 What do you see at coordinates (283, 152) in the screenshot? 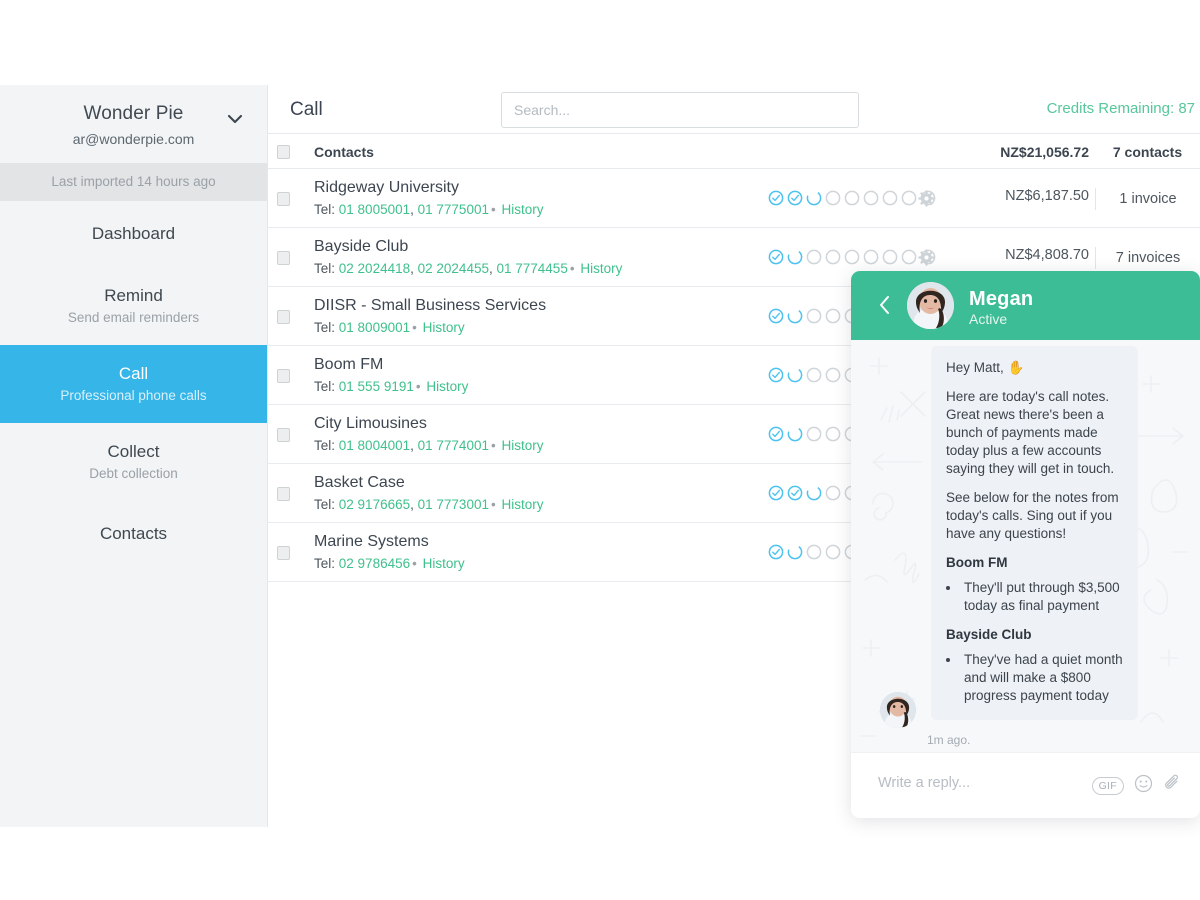
I see `select-all-checkbox` at bounding box center [283, 152].